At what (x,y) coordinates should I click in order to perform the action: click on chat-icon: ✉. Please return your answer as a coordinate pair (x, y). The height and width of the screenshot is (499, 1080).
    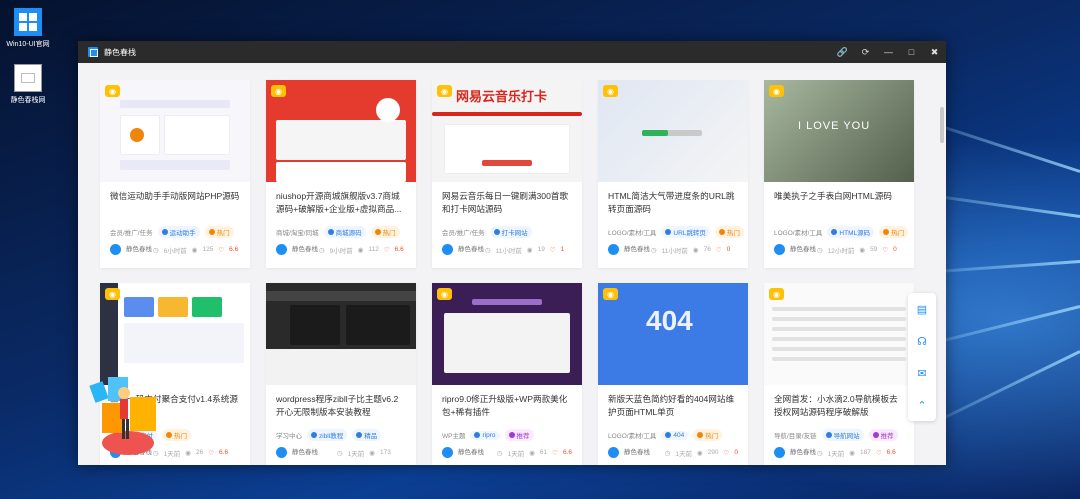
    Looking at the image, I should click on (922, 373).